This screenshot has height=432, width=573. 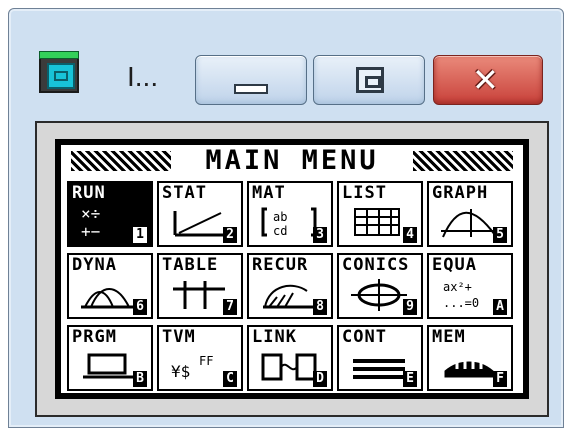 What do you see at coordinates (289, 367) in the screenshot?
I see `link-icon` at bounding box center [289, 367].